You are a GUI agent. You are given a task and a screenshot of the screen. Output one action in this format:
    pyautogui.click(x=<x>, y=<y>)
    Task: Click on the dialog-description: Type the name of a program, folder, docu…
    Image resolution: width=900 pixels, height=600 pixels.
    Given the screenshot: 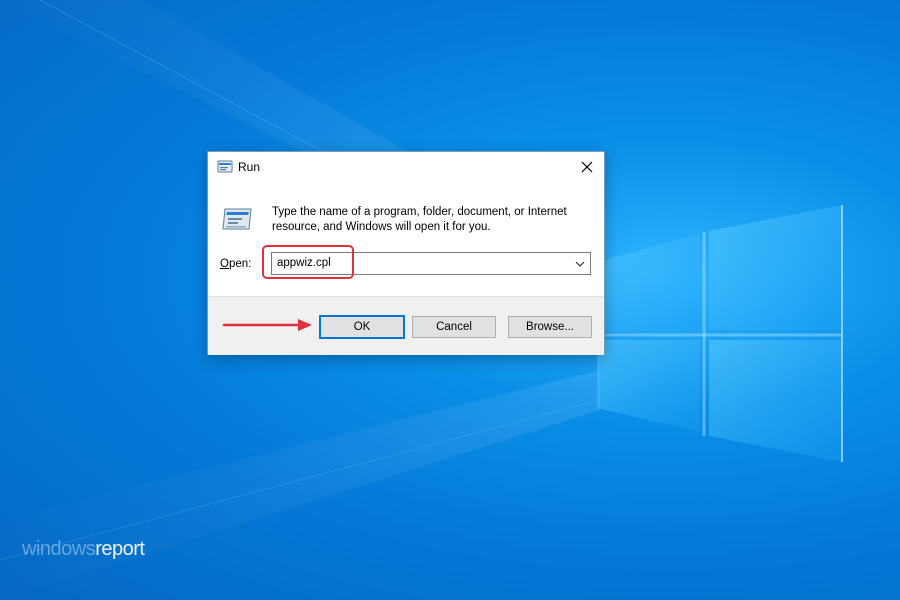 What is the action you would take?
    pyautogui.click(x=419, y=219)
    